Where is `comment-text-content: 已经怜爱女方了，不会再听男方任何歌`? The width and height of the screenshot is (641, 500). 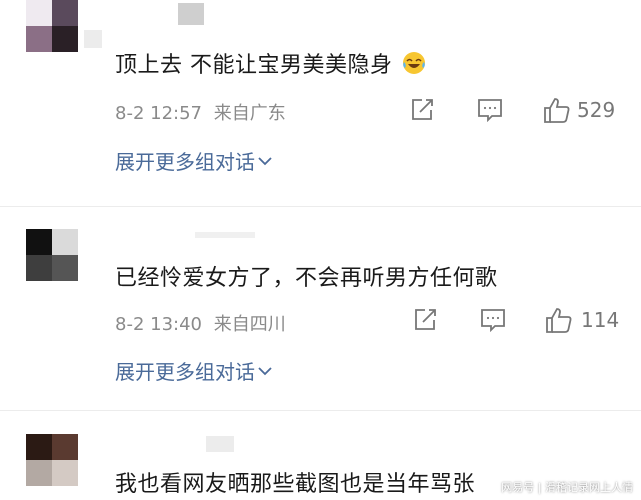
comment-text-content: 已经怜爱女方了，不会再听男方任何歌 is located at coordinates (306, 278).